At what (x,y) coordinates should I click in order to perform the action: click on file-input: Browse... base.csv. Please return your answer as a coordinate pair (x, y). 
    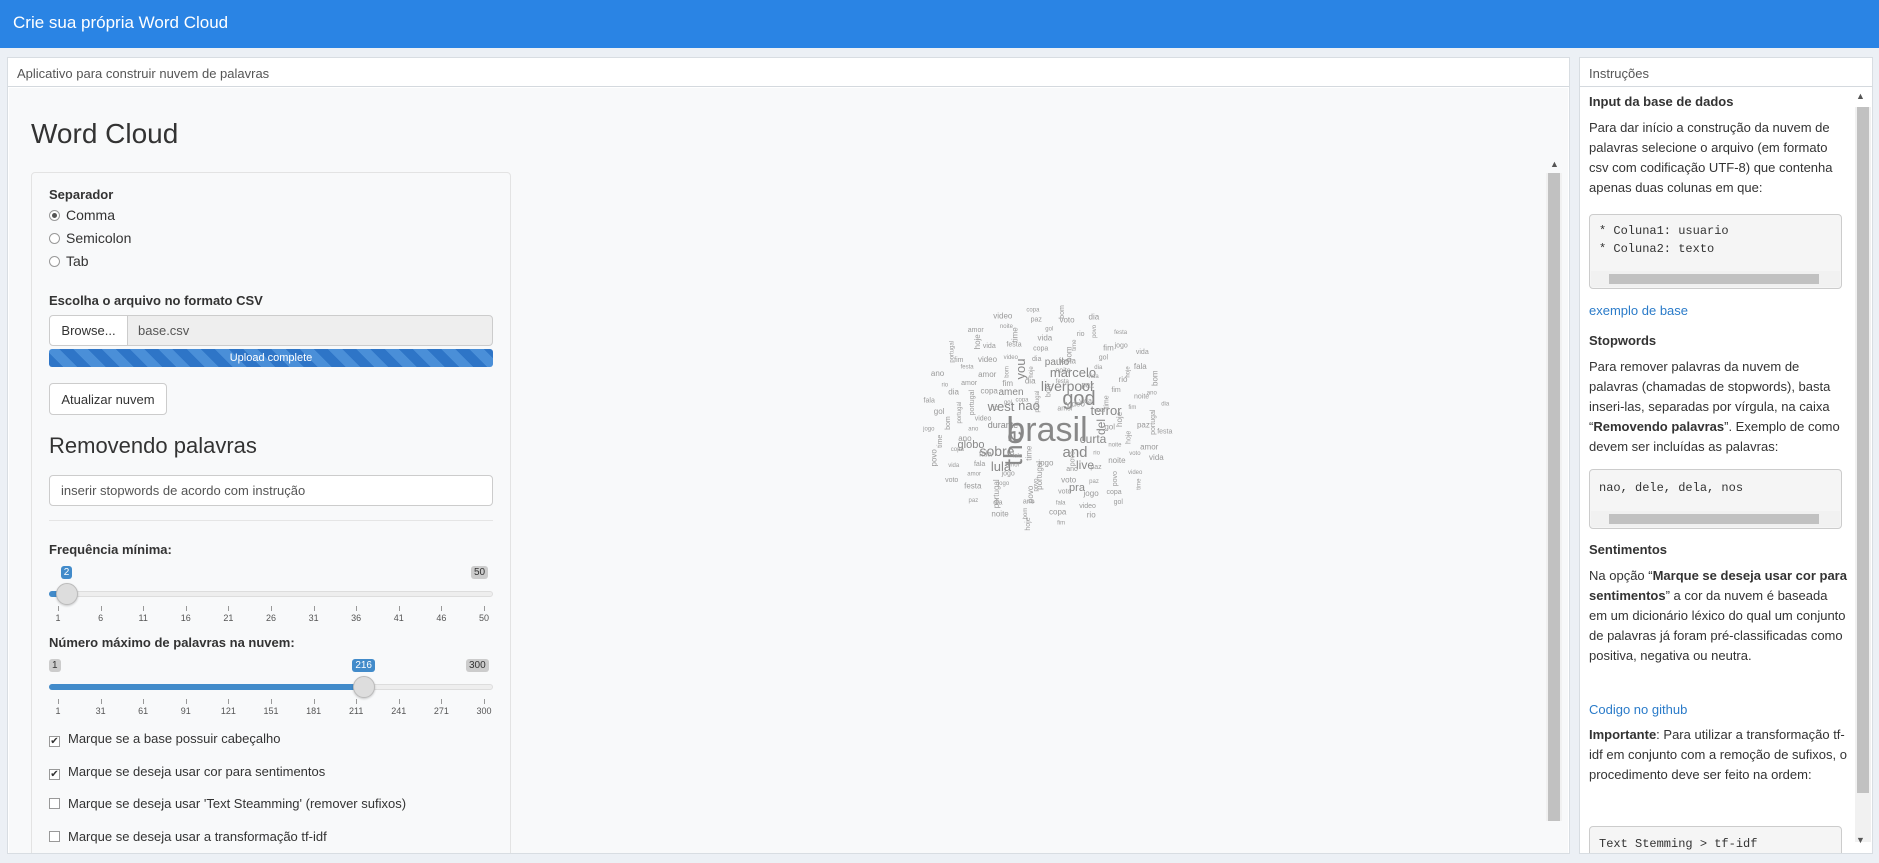
    Looking at the image, I should click on (271, 330).